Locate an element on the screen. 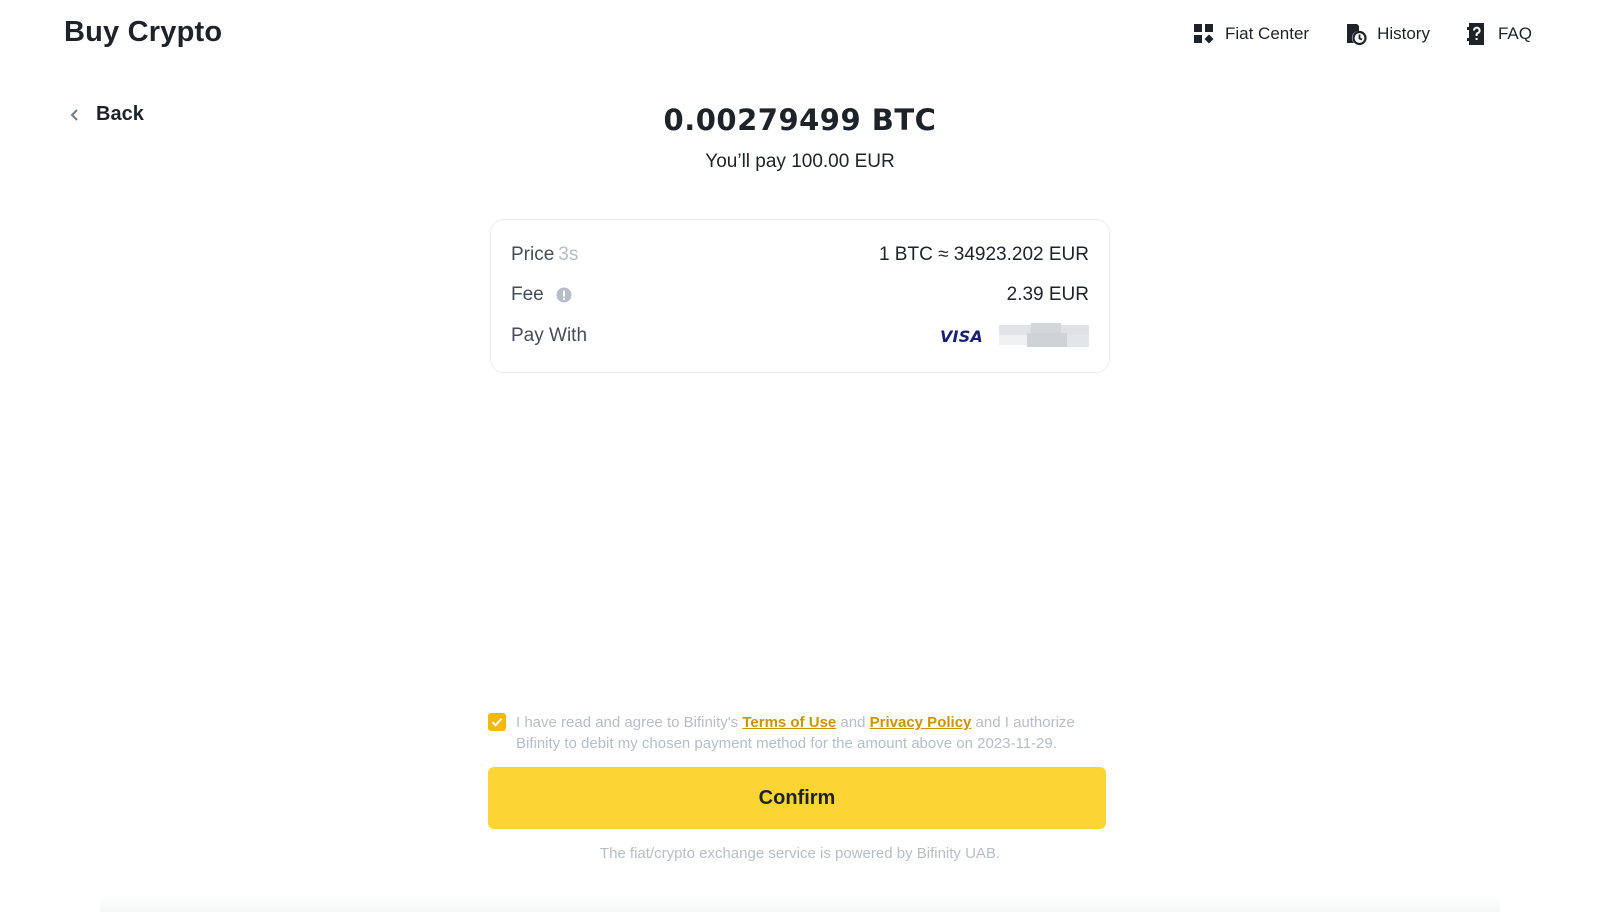  history-icon is located at coordinates (1356, 34).